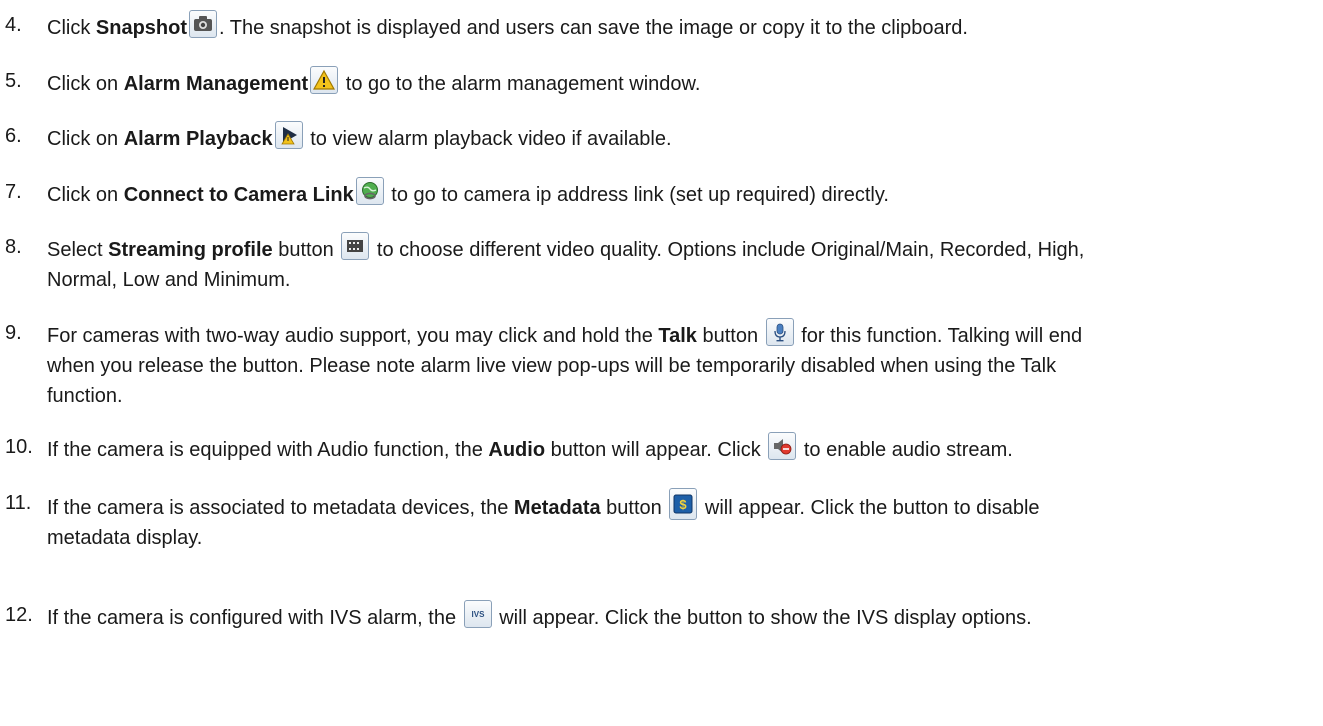 This screenshot has width=1323, height=726. What do you see at coordinates (13, 192) in the screenshot?
I see `item-number: 7.` at bounding box center [13, 192].